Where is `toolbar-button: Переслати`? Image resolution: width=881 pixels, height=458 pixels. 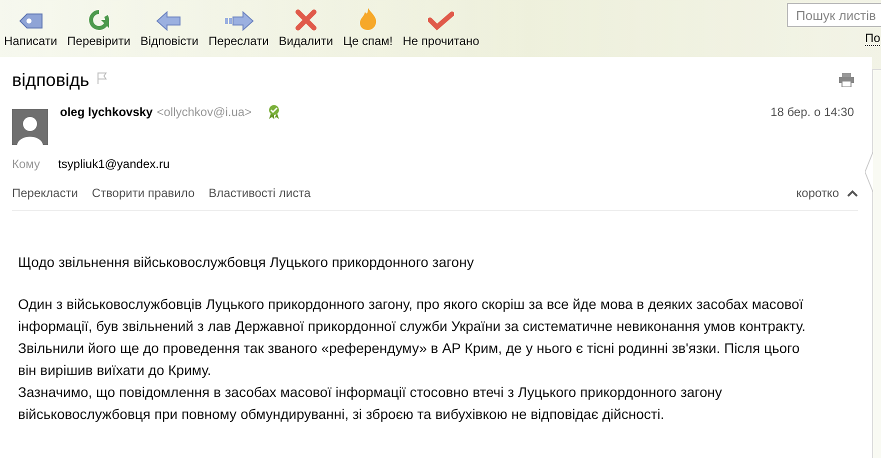
toolbar-button: Переслати is located at coordinates (238, 26).